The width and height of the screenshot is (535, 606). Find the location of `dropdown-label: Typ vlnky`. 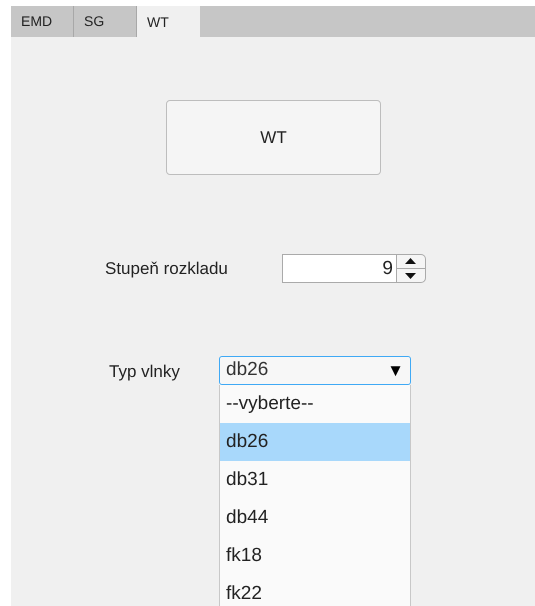

dropdown-label: Typ vlnky is located at coordinates (145, 372).